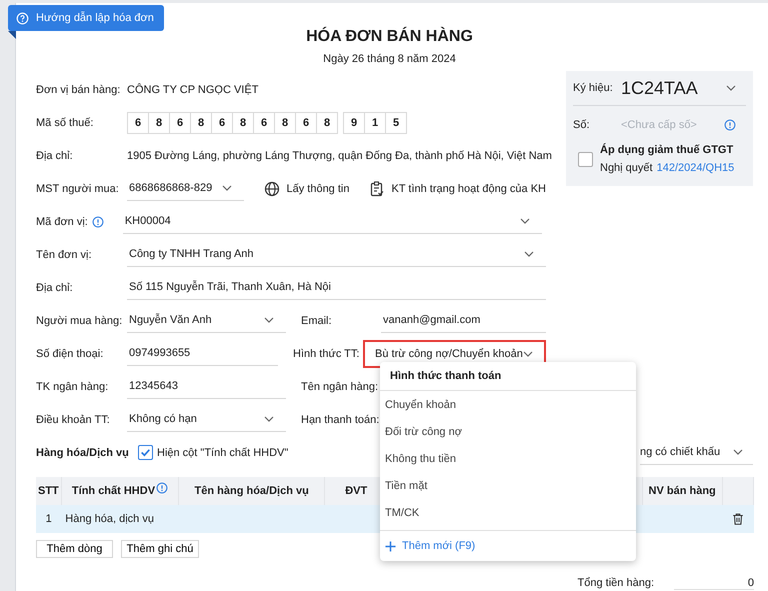  What do you see at coordinates (326, 354) in the screenshot?
I see `field-label: Hình thức TT:` at bounding box center [326, 354].